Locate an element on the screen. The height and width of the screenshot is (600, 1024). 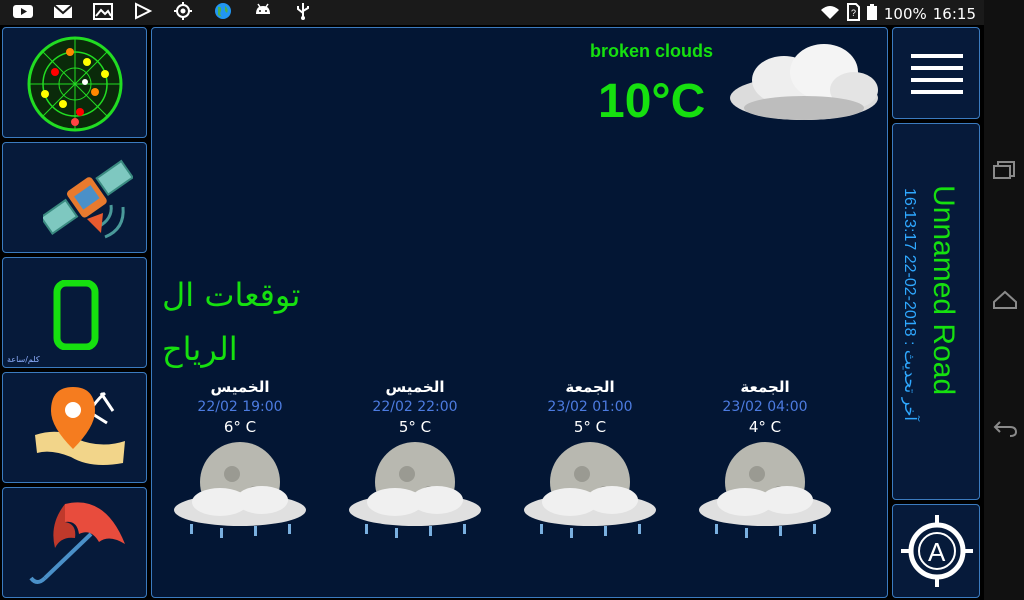
target-a-icon: A is located at coordinates (937, 551).